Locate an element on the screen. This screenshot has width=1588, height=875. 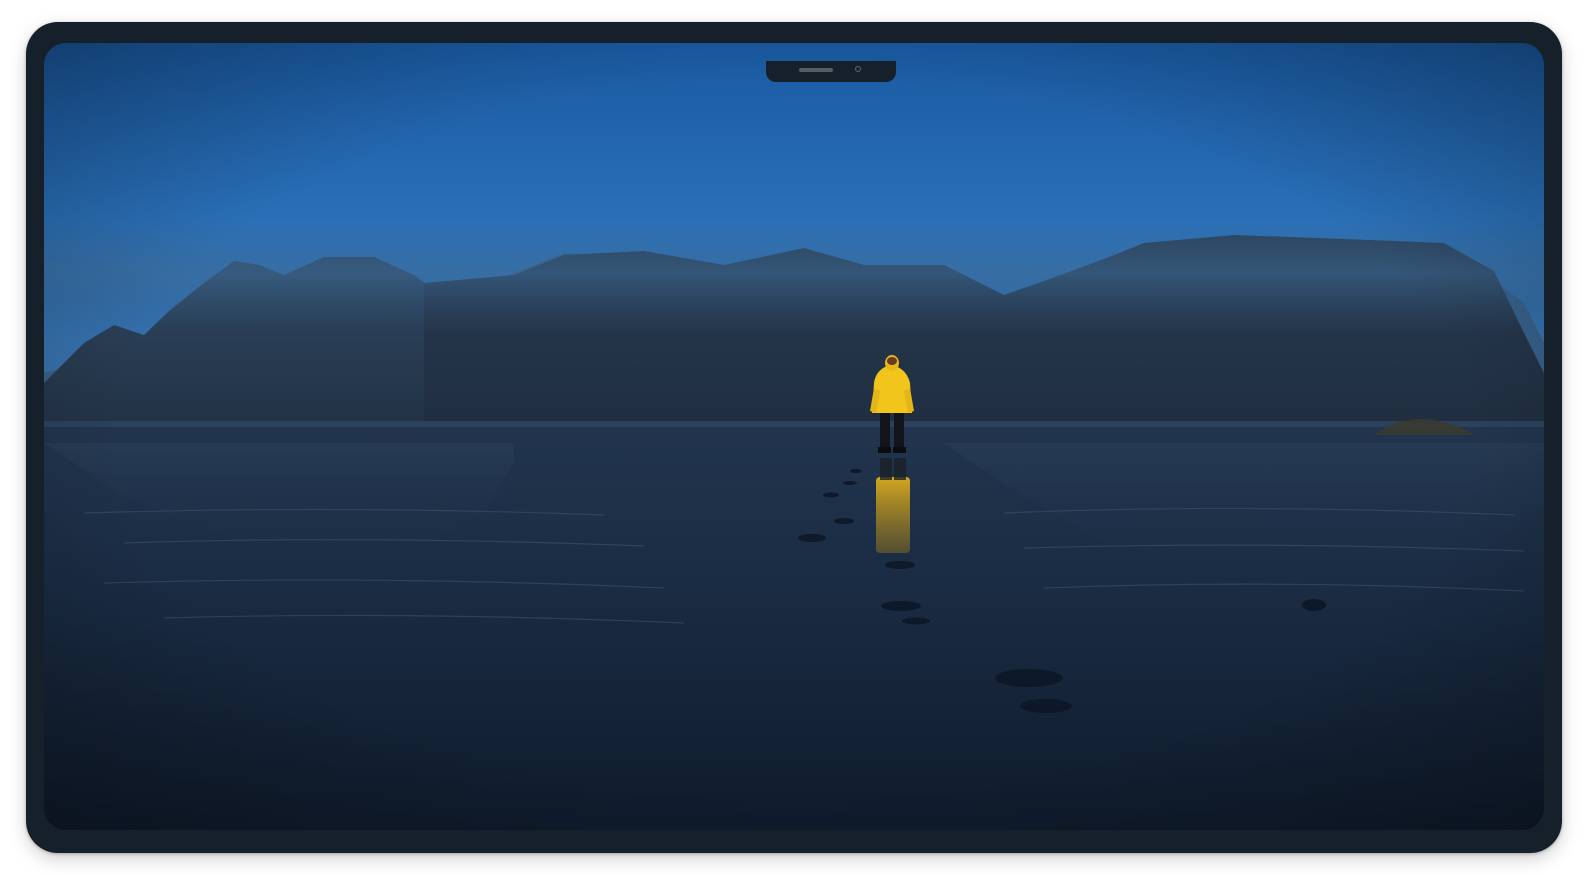
camera-lens-icon is located at coordinates (858, 69).